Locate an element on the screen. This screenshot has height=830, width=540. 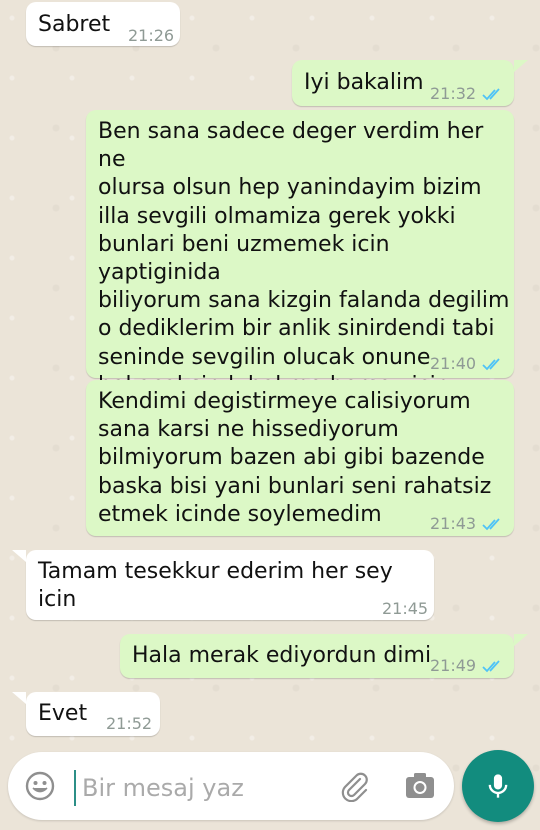
message-meta: 21:32 is located at coordinates (467, 94).